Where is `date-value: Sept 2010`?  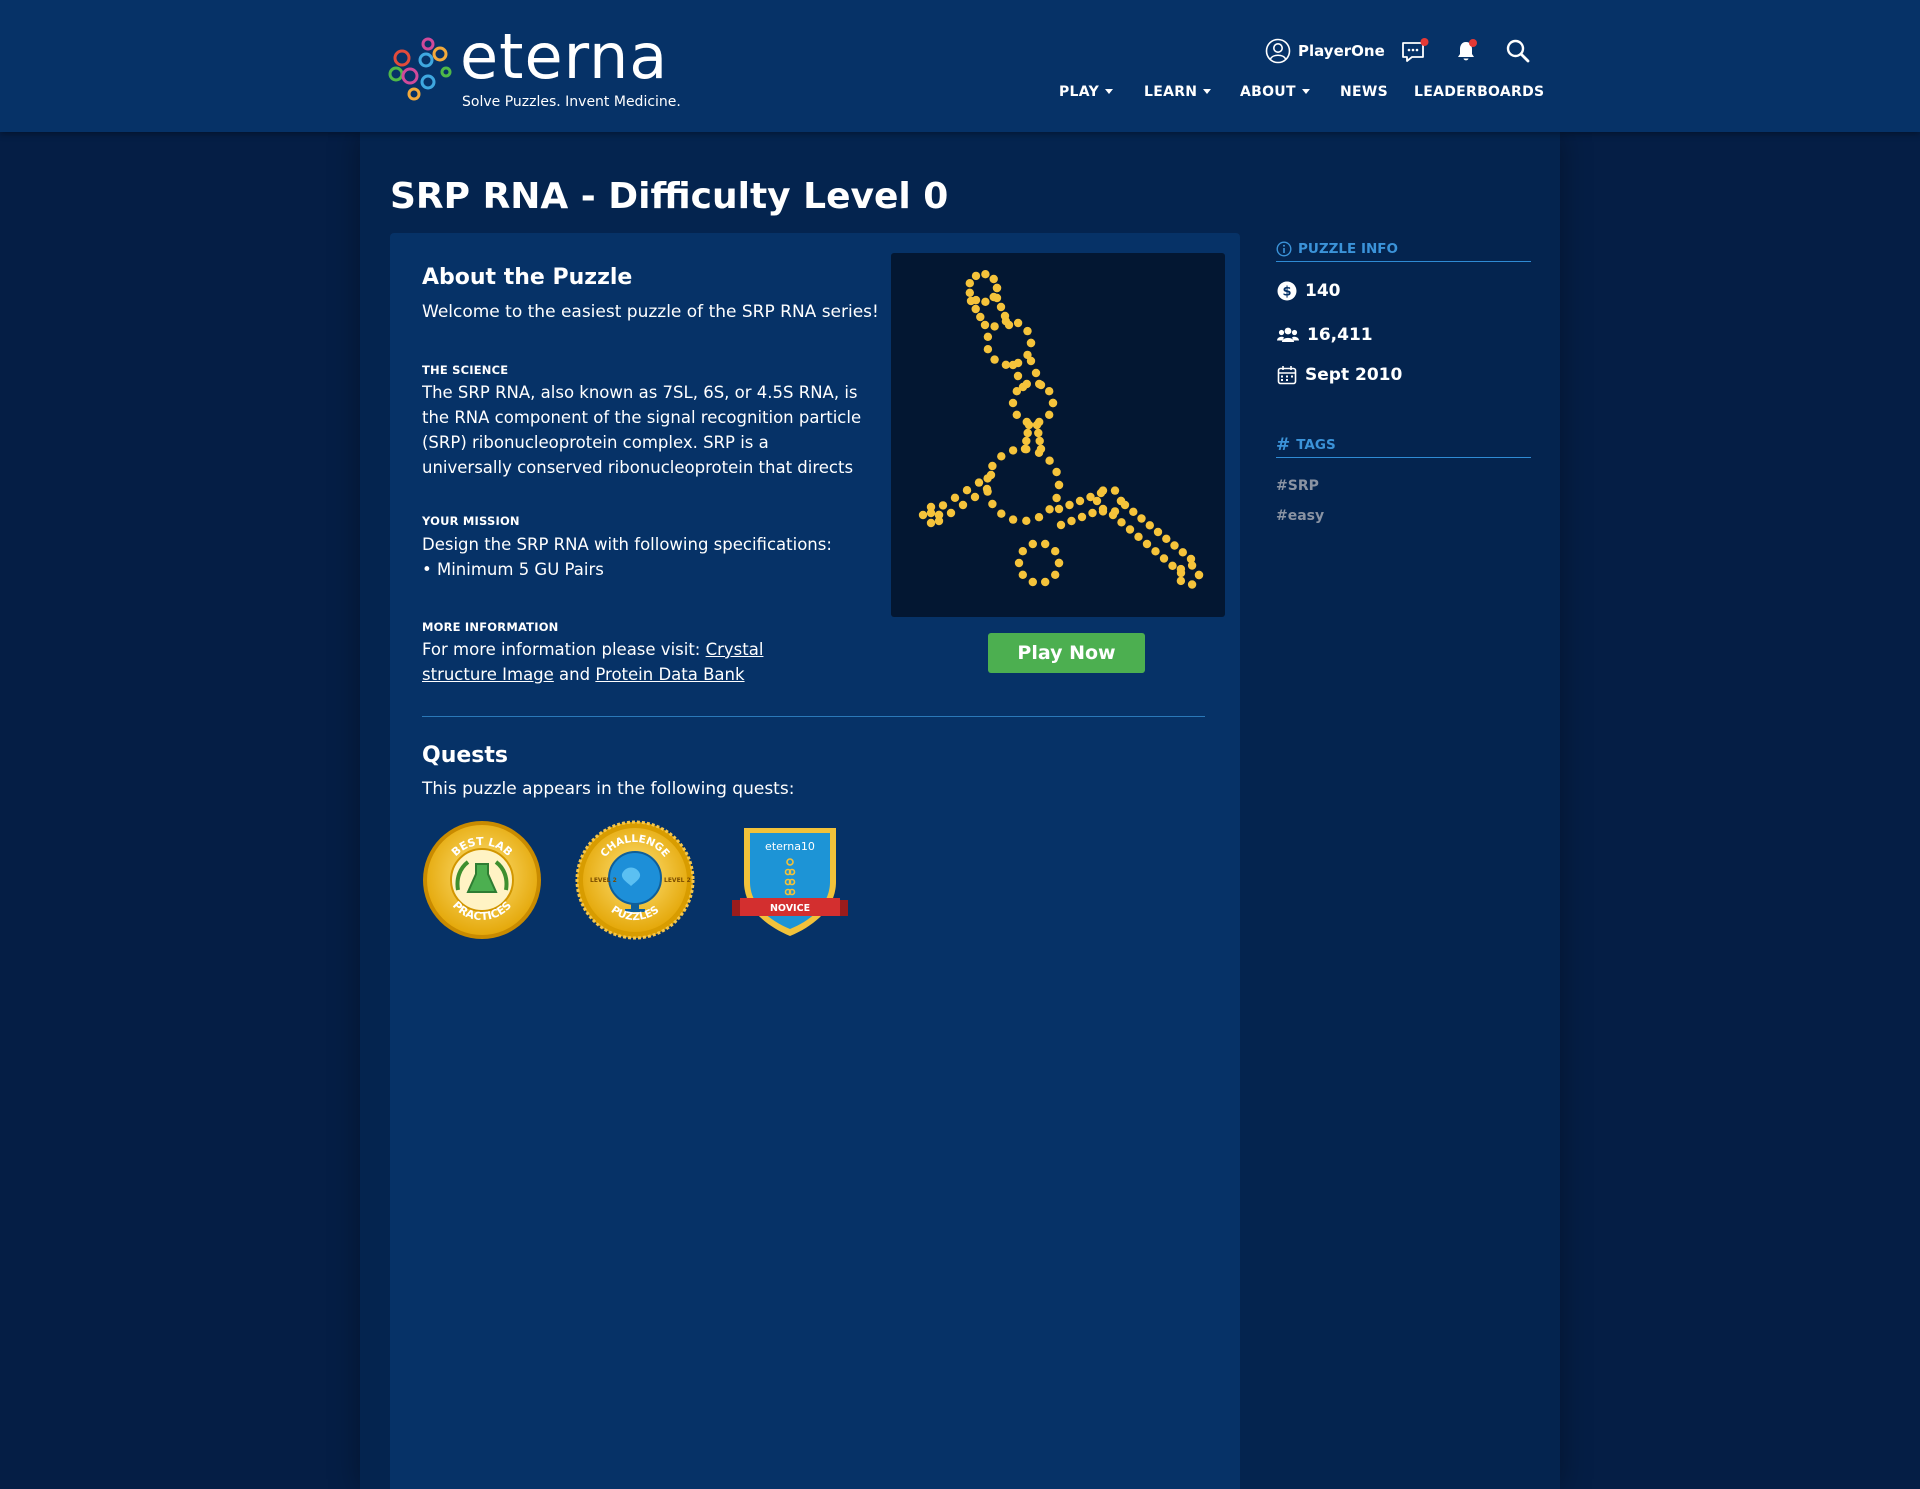
date-value: Sept 2010 is located at coordinates (1354, 375).